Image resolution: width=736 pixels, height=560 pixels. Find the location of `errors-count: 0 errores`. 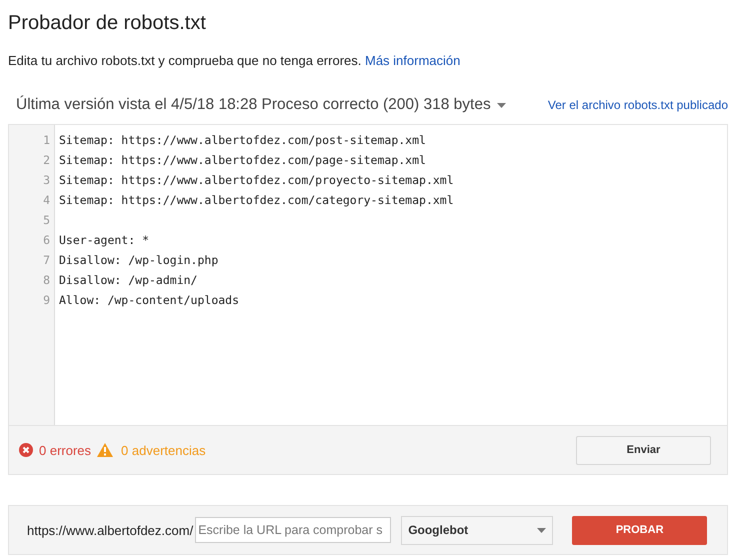

errors-count: 0 errores is located at coordinates (65, 450).